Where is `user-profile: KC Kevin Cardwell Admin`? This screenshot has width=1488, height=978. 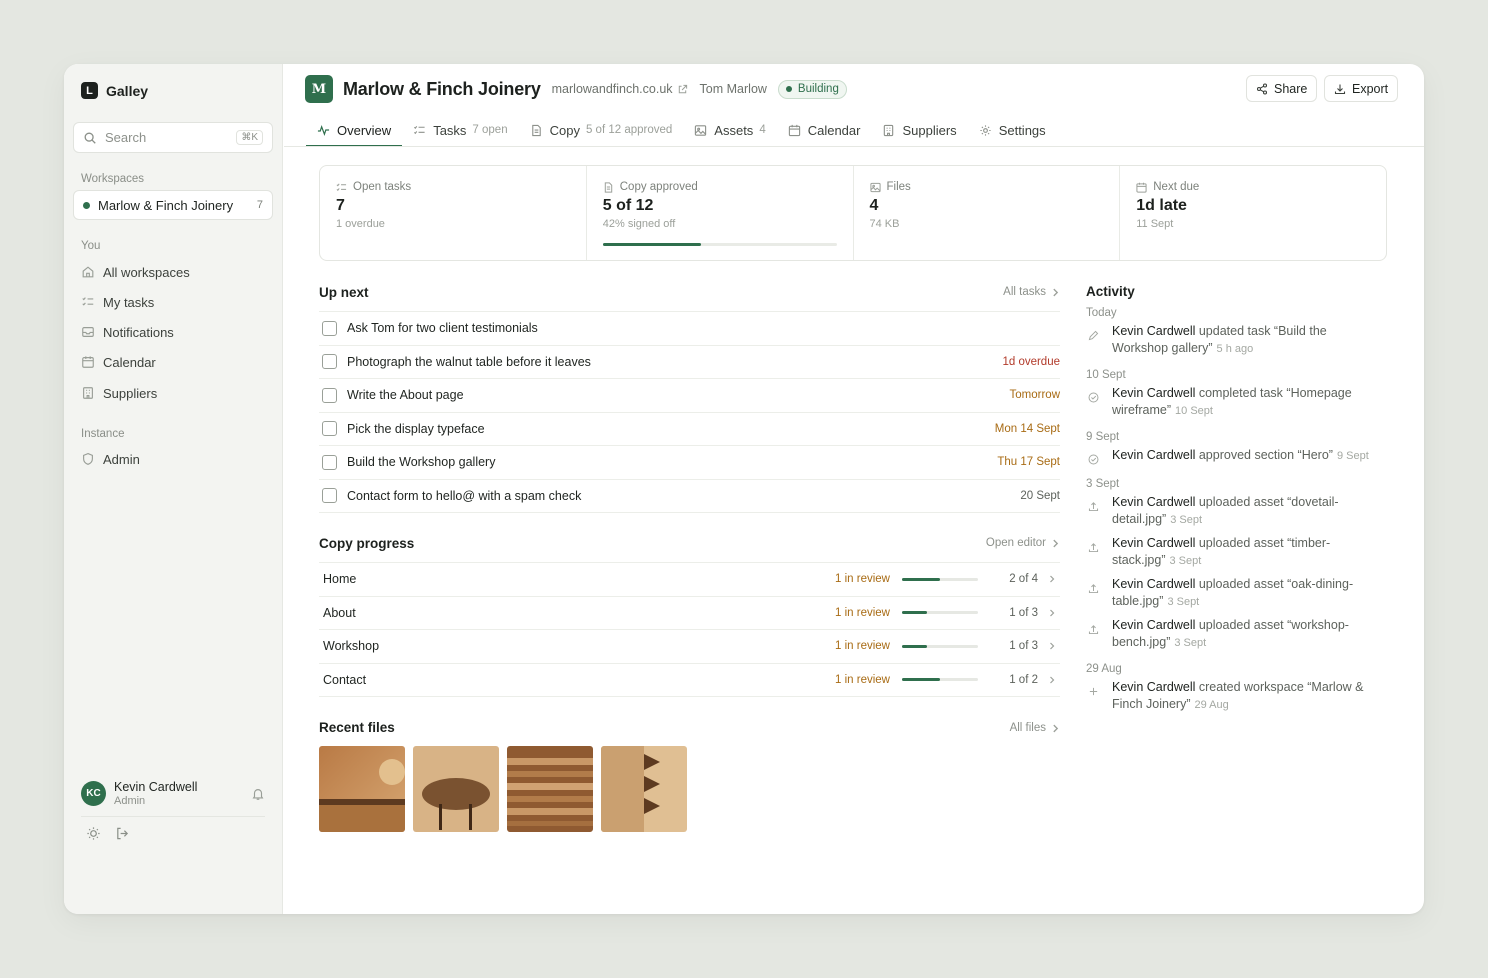
user-profile: KC Kevin Cardwell Admin is located at coordinates (173, 793).